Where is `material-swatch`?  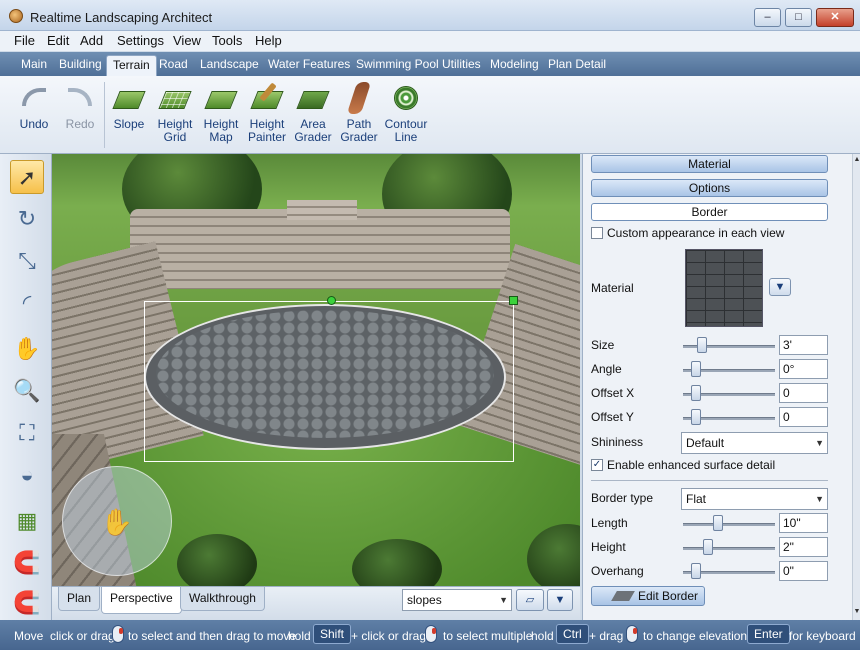
material-swatch is located at coordinates (724, 288).